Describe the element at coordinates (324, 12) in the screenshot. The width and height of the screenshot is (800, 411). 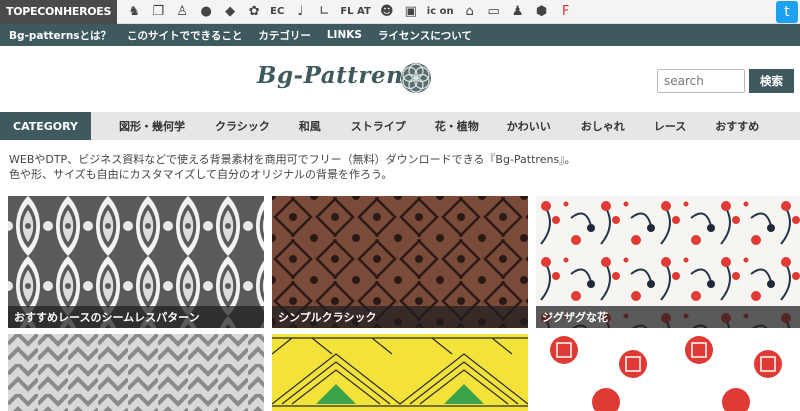
I see `line-icon: ∟` at that location.